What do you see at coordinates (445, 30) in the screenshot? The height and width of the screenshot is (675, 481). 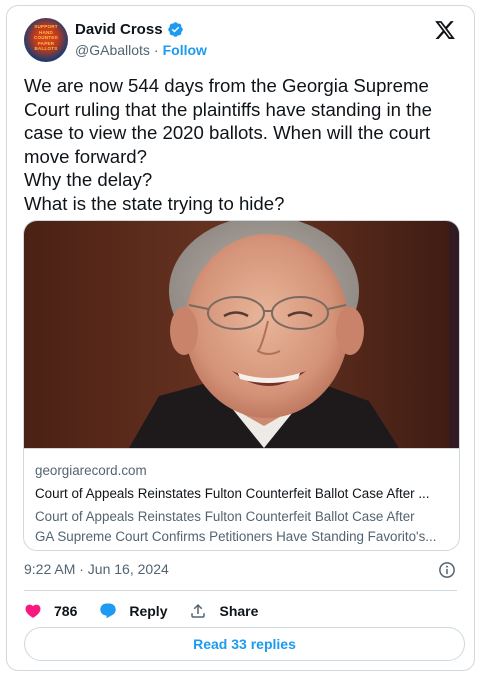 I see `x-logo-icon` at bounding box center [445, 30].